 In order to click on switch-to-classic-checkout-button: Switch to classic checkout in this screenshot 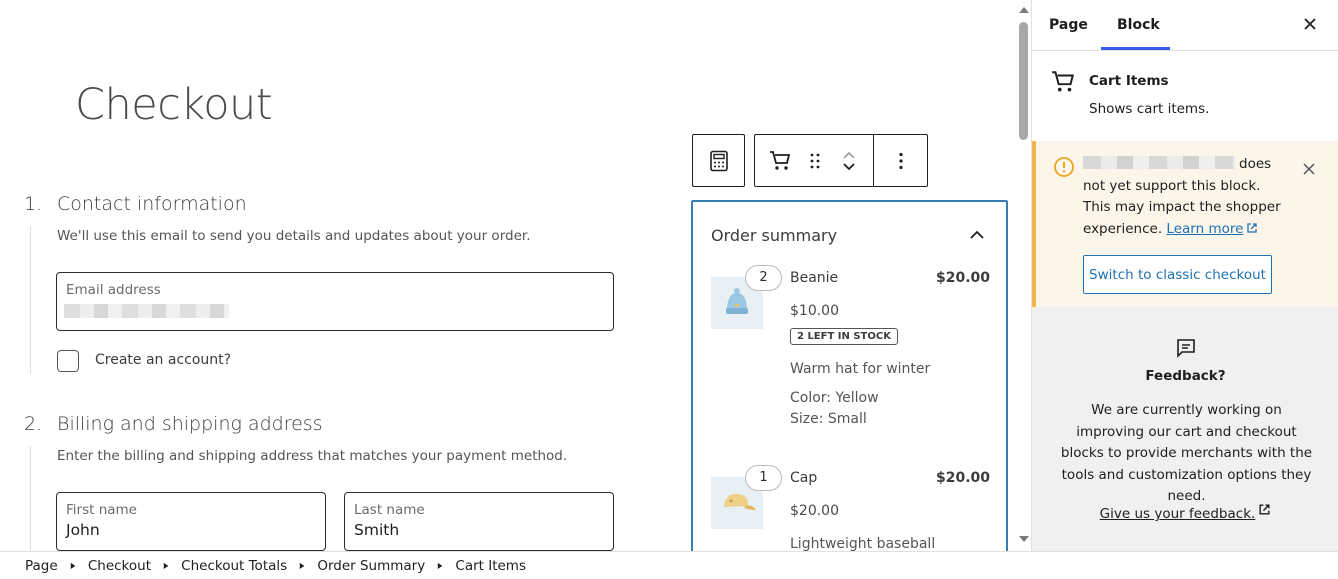, I will do `click(1177, 274)`.